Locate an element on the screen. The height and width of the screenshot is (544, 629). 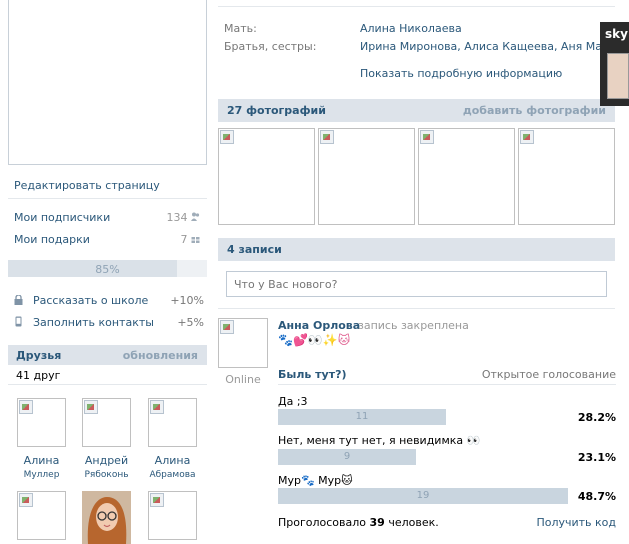
poll-option-bar: 11 is located at coordinates (362, 417).